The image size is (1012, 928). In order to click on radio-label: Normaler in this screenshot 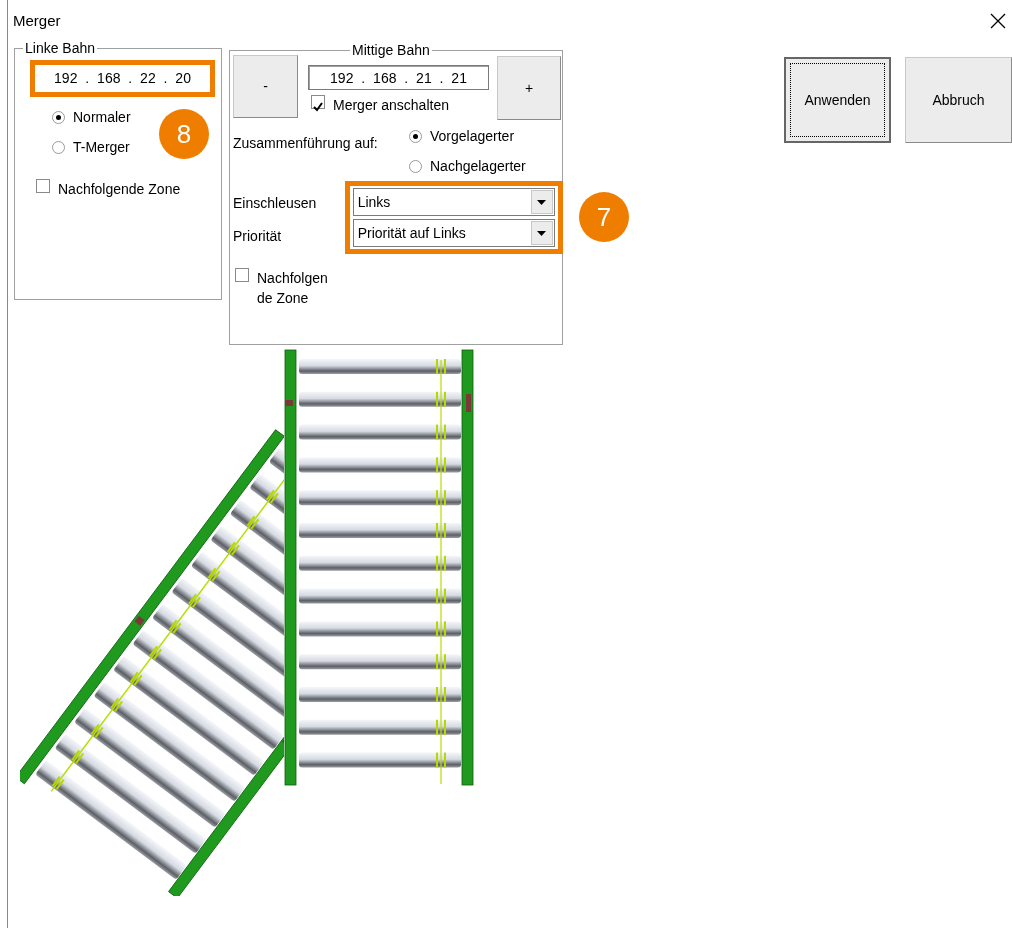, I will do `click(102, 117)`.